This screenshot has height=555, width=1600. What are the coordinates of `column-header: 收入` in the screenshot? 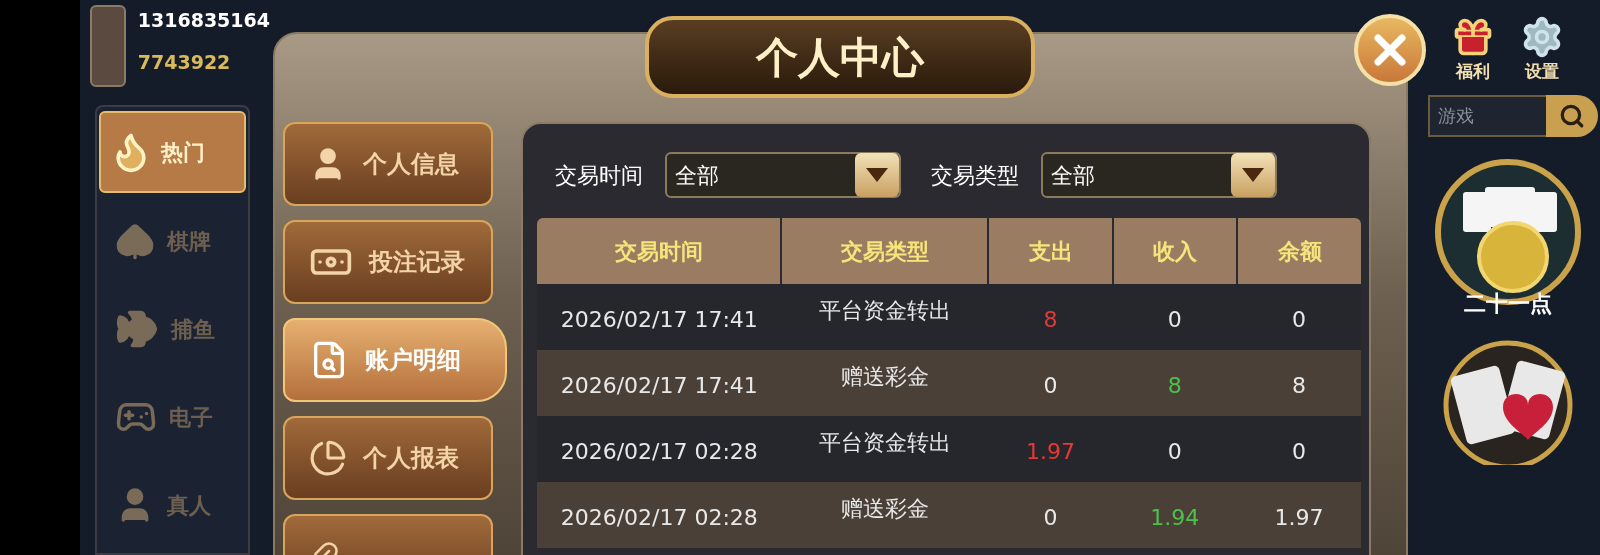 It's located at (1175, 251).